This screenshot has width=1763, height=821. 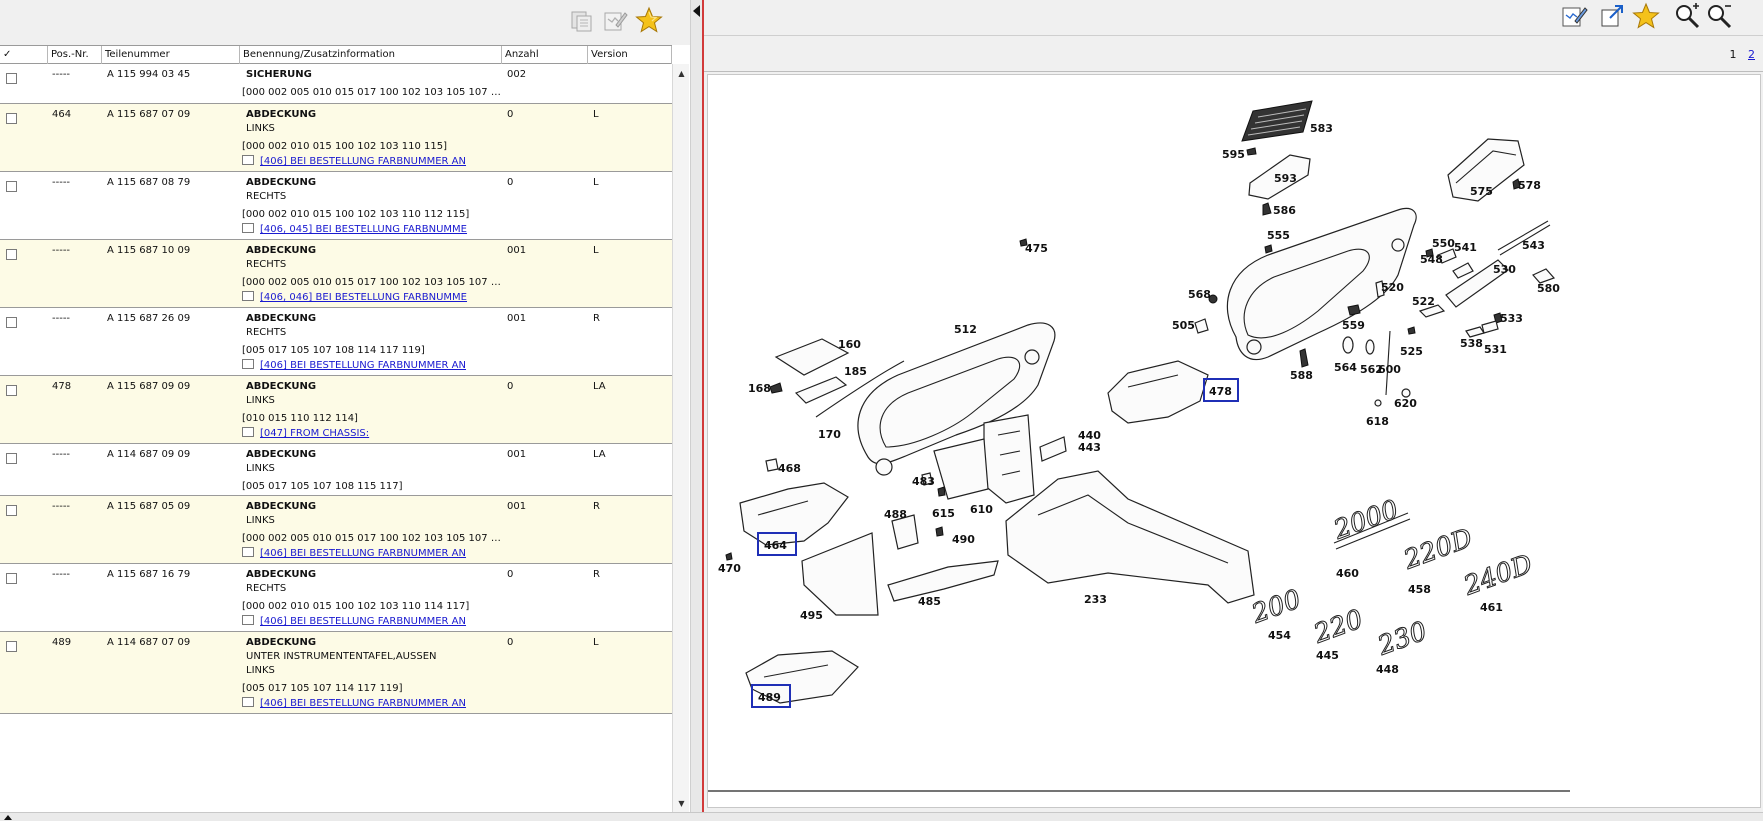 I want to click on footnote-link: [047] FROM CHASSIS:, so click(x=314, y=433).